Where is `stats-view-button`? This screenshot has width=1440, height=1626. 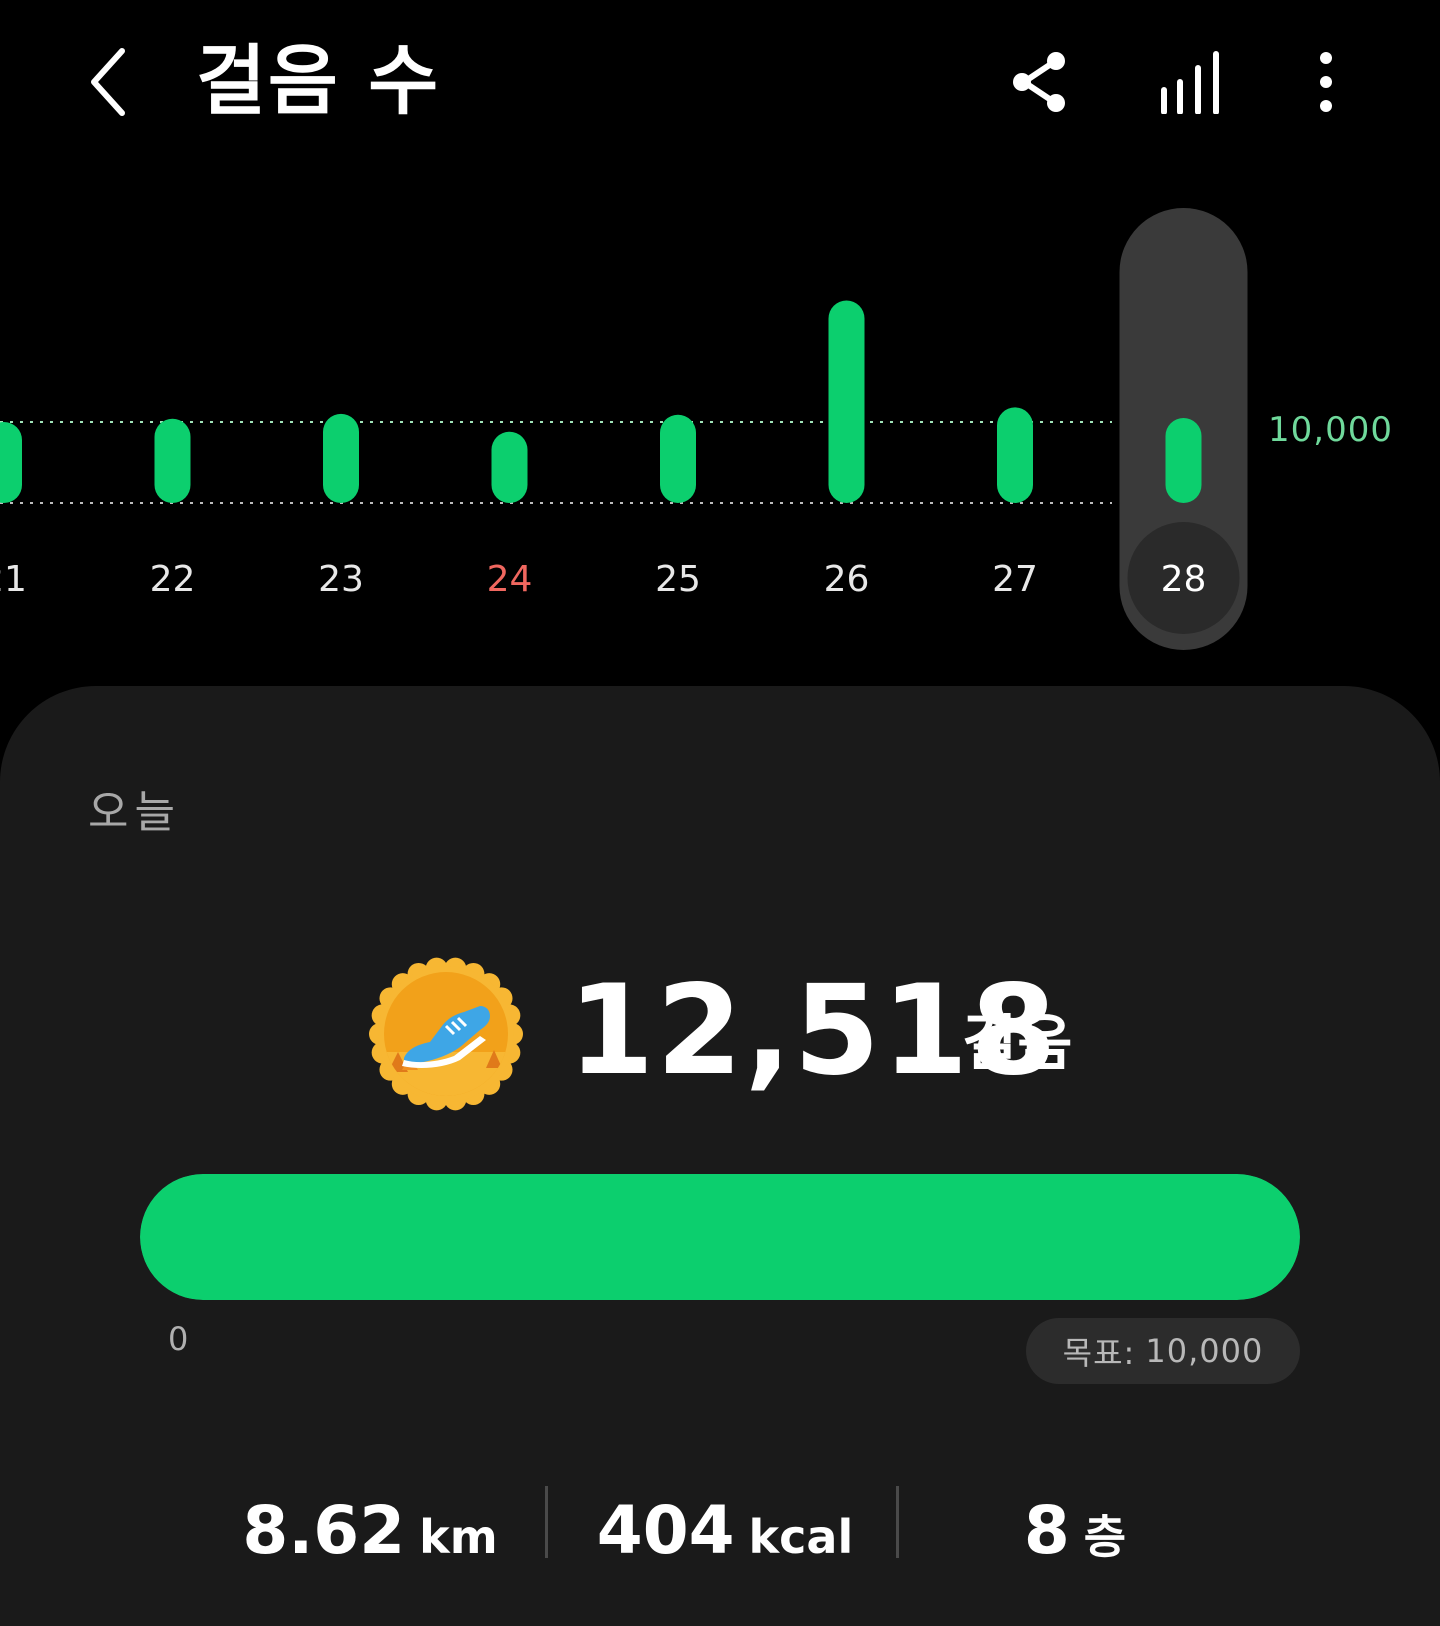
stats-view-button is located at coordinates (1190, 82).